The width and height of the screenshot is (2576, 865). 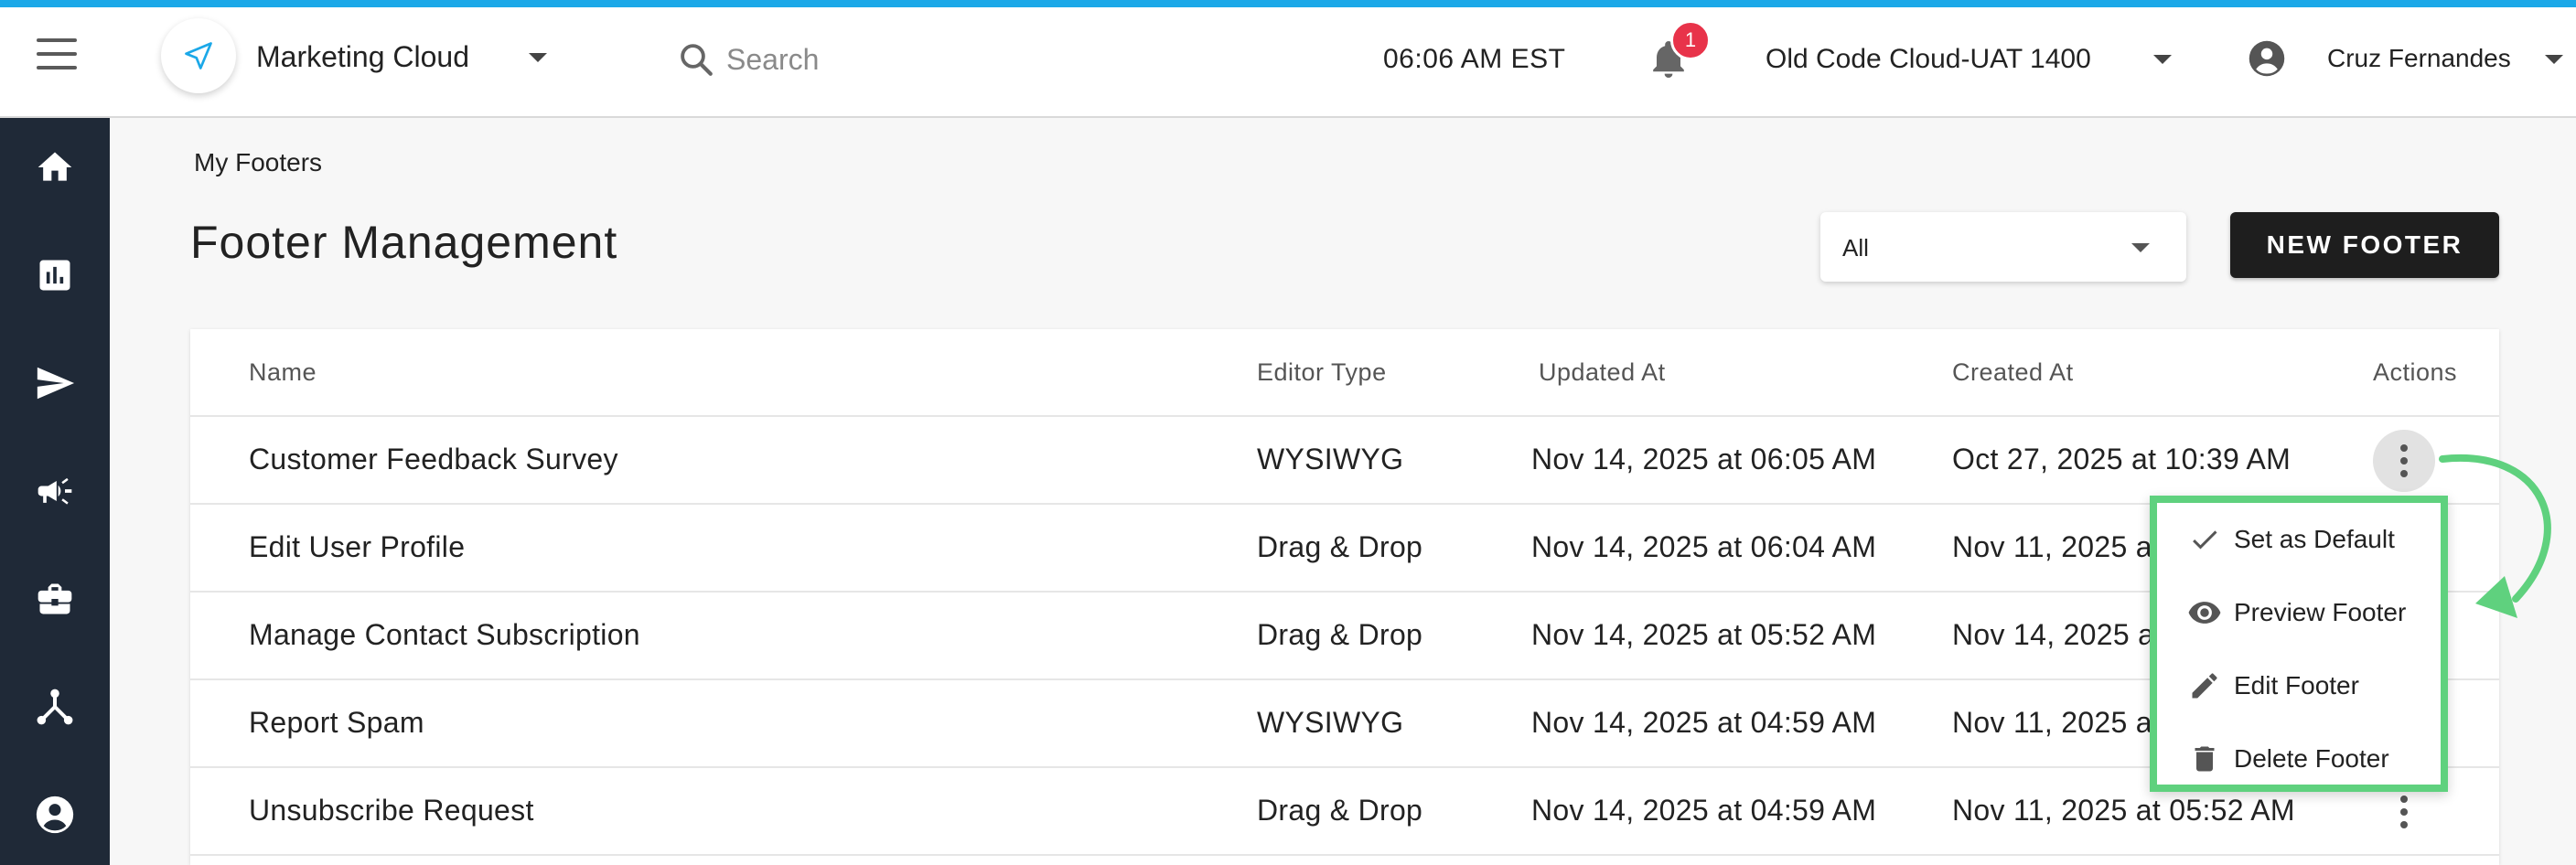 What do you see at coordinates (1704, 635) in the screenshot?
I see `cell-updated-at: Nov 14, 2025 at 05:52 AM` at bounding box center [1704, 635].